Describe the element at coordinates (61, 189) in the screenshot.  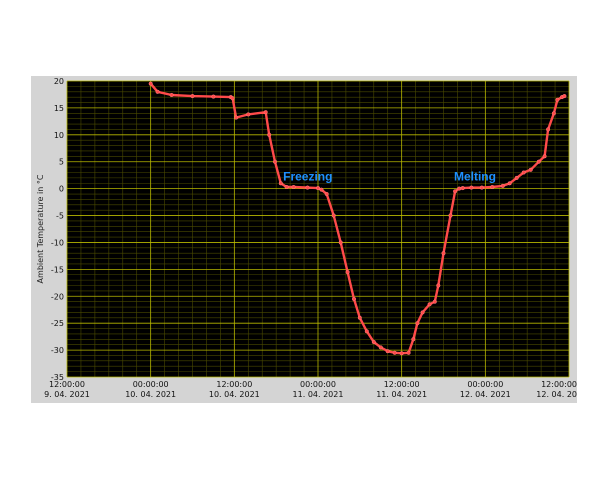
I see `y-tick-label: 0` at that location.